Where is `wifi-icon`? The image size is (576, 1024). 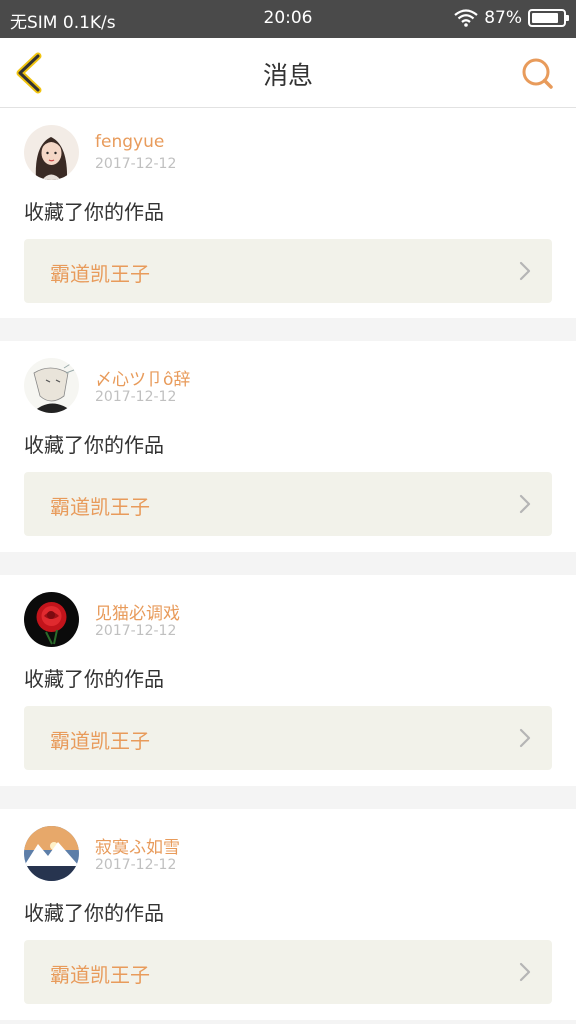 wifi-icon is located at coordinates (466, 18).